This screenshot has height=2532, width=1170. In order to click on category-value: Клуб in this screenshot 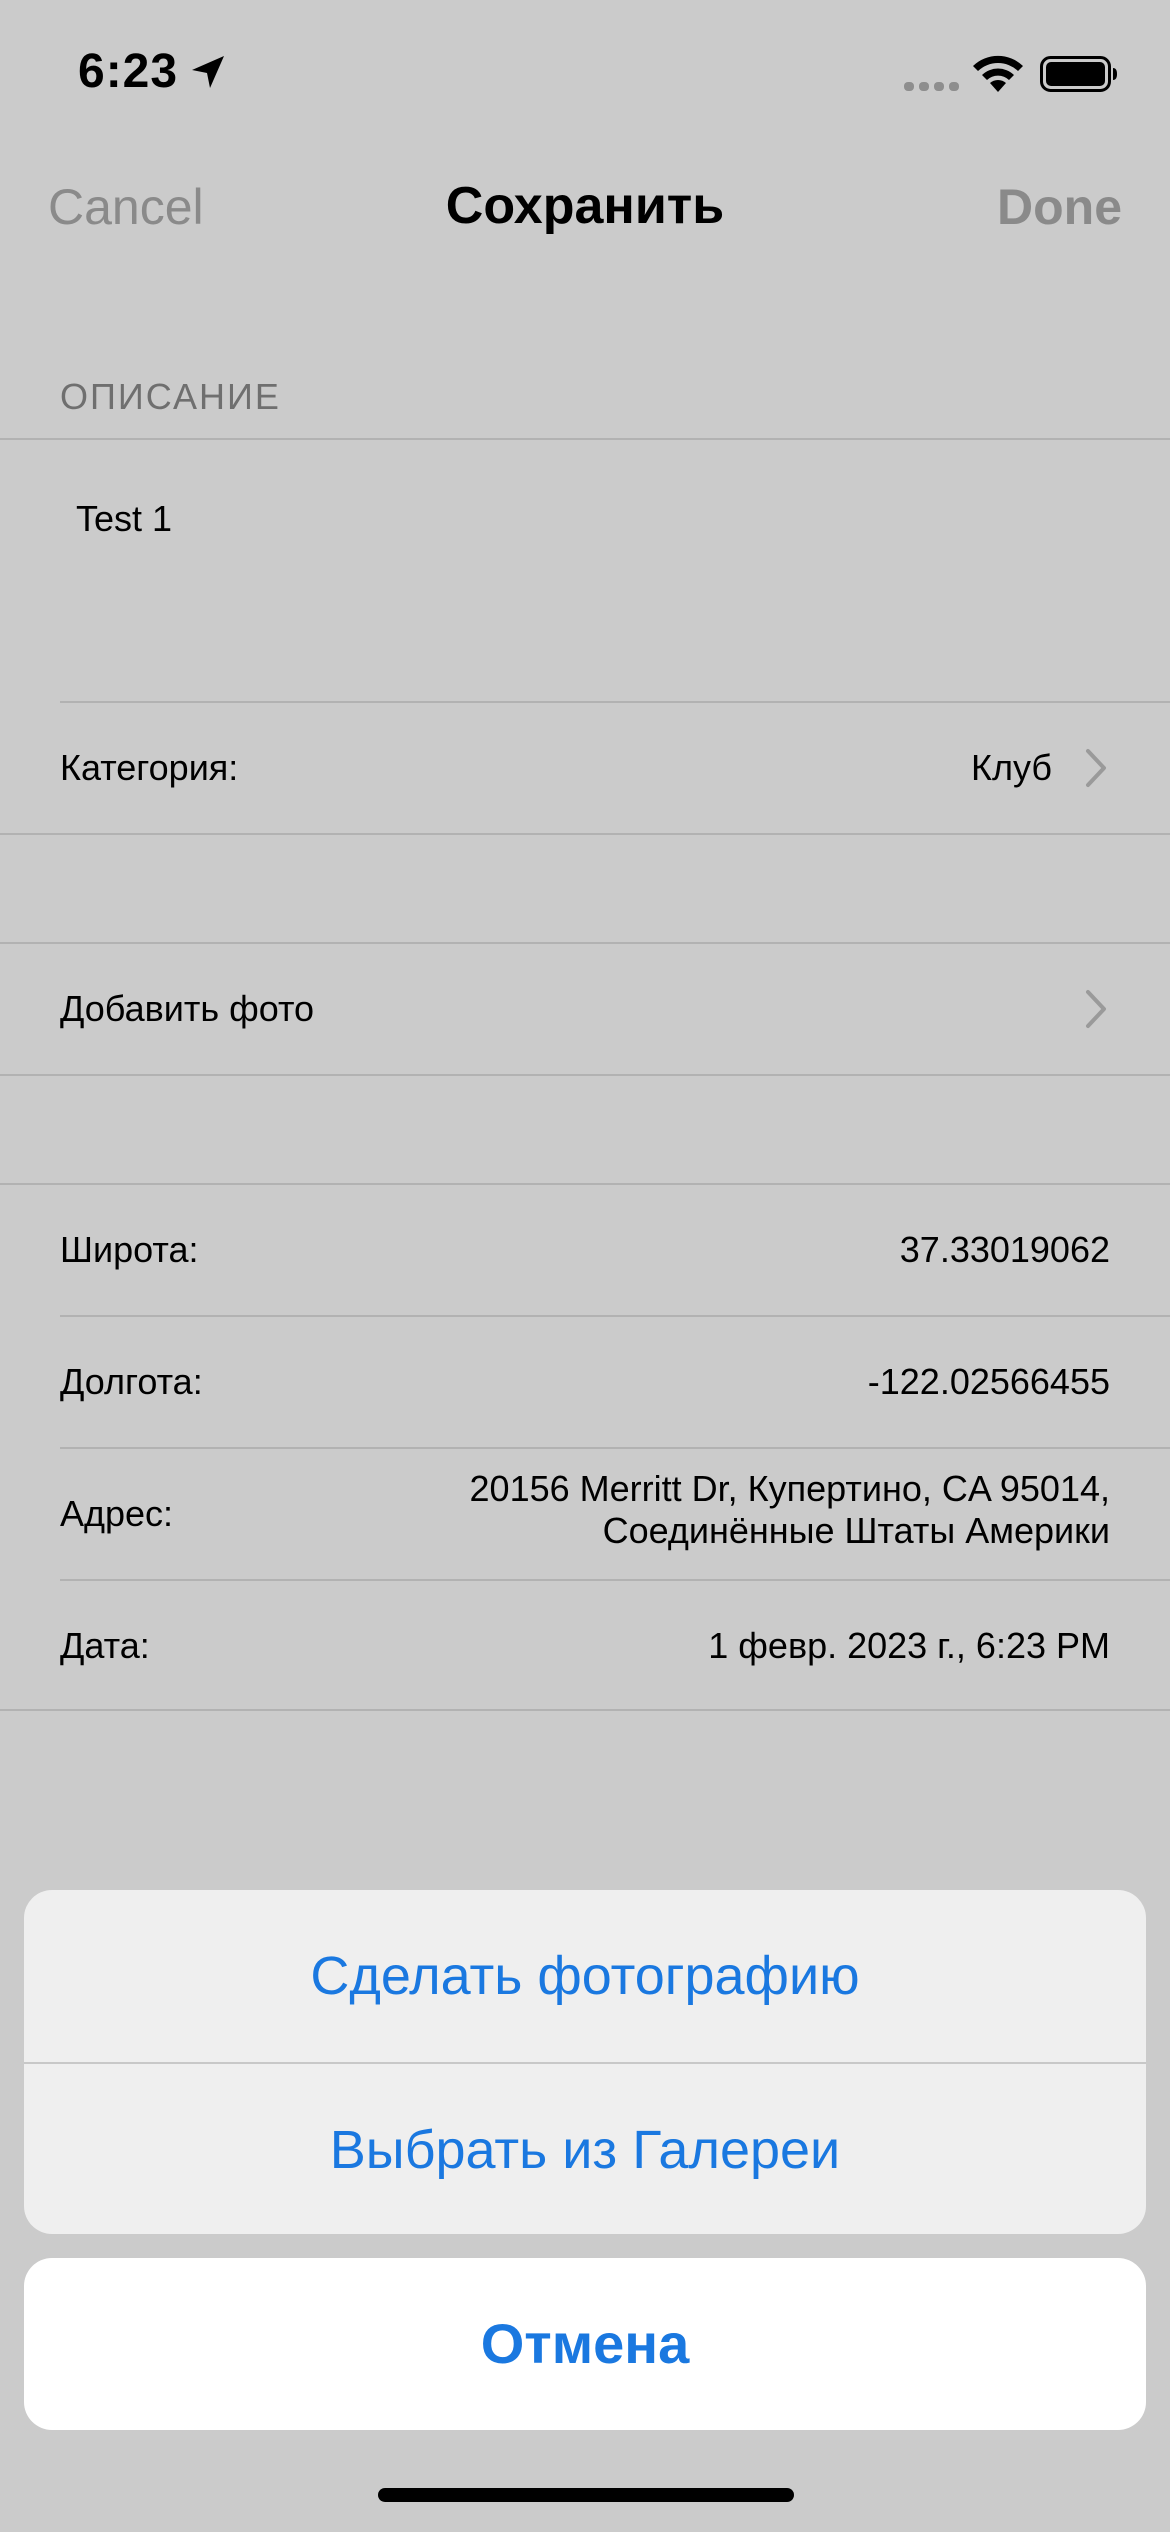, I will do `click(1011, 767)`.